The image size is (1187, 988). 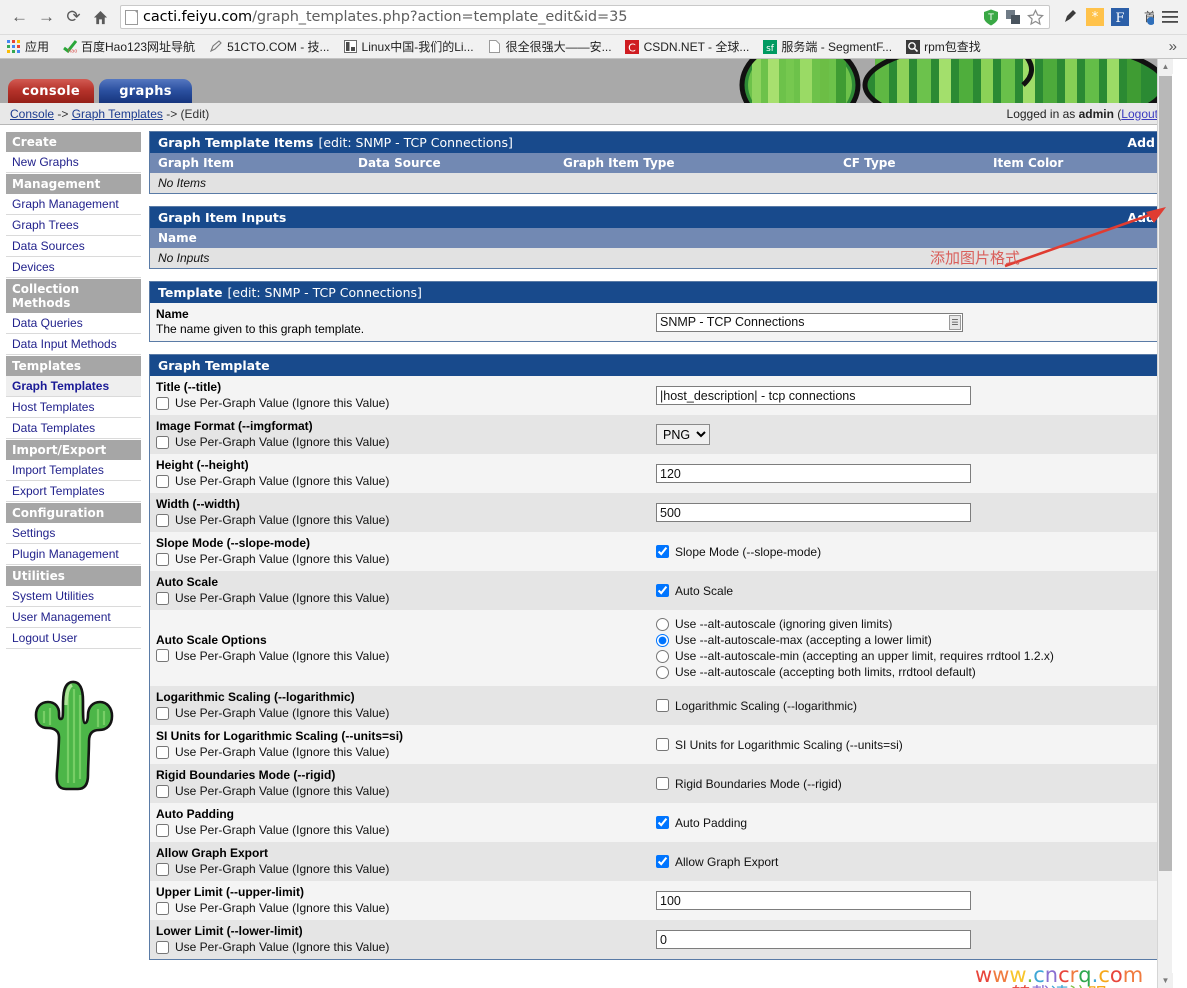 I want to click on logout-link: Logout, so click(x=1139, y=114).